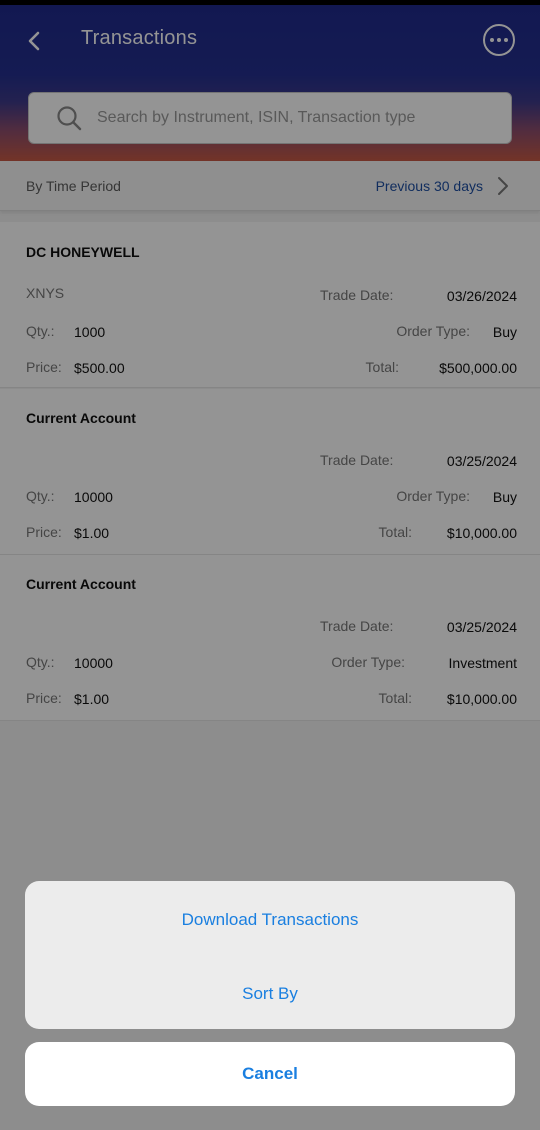 This screenshot has height=1130, width=540. I want to click on action-sheet: Download Transactions Sort By, so click(270, 955).